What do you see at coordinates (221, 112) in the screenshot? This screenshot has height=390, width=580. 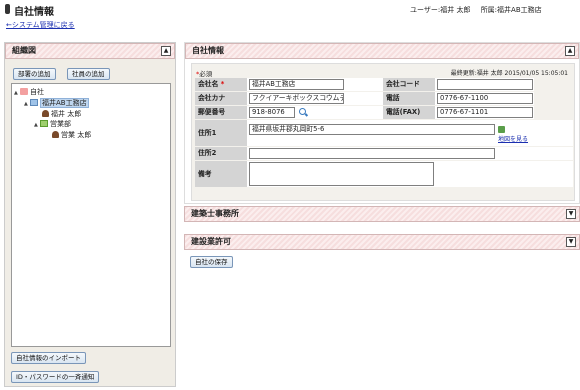 I see `zip-label: 郵便番号` at bounding box center [221, 112].